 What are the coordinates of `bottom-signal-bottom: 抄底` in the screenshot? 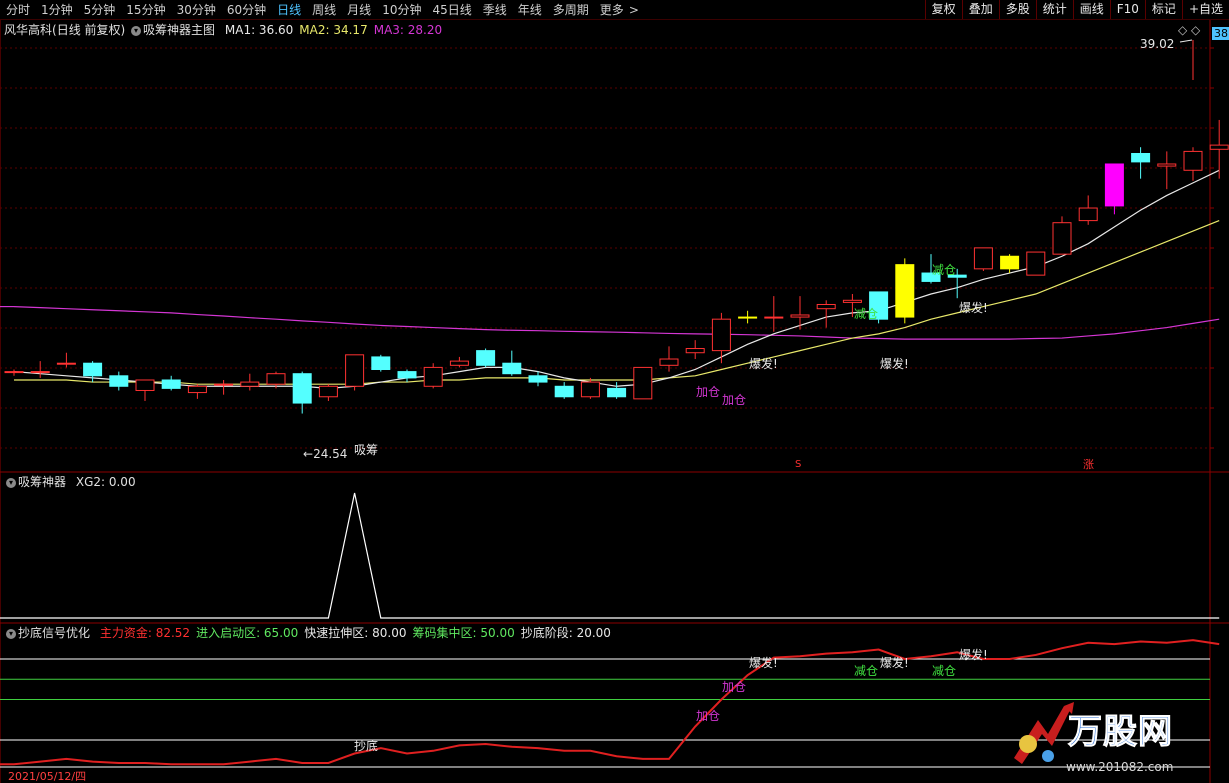 It's located at (366, 746).